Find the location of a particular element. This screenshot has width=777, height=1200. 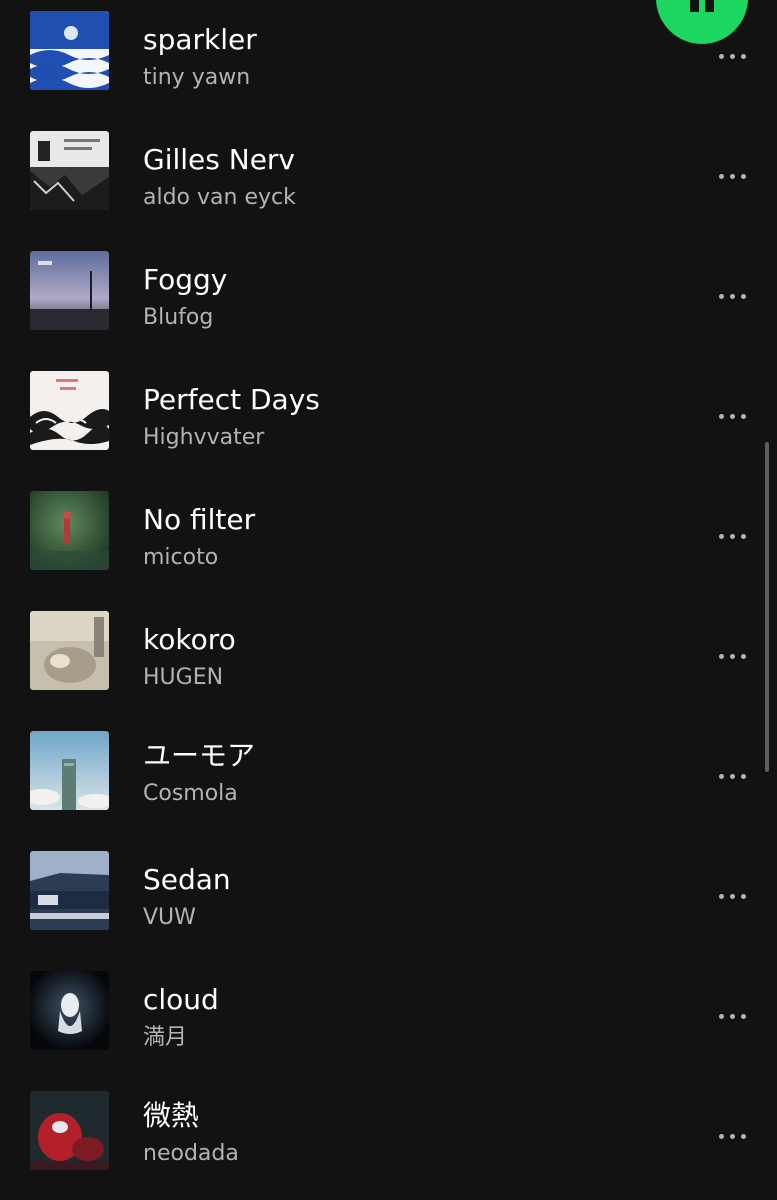

track-row-perfect-days: Perfect Days Highvvater is located at coordinates (388, 420).